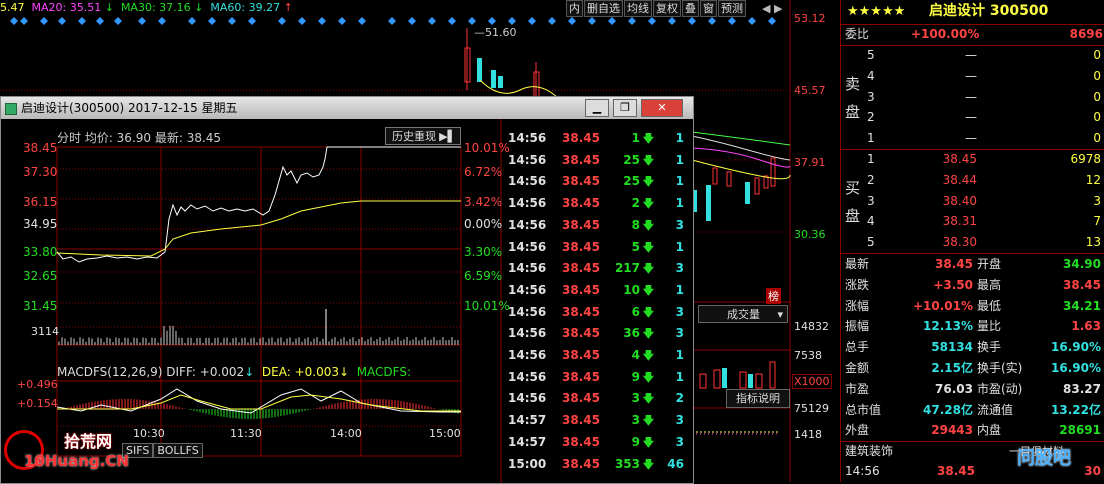 The width and height of the screenshot is (1104, 484). What do you see at coordinates (708, 8) in the screenshot?
I see `toolbar-button: 窗` at bounding box center [708, 8].